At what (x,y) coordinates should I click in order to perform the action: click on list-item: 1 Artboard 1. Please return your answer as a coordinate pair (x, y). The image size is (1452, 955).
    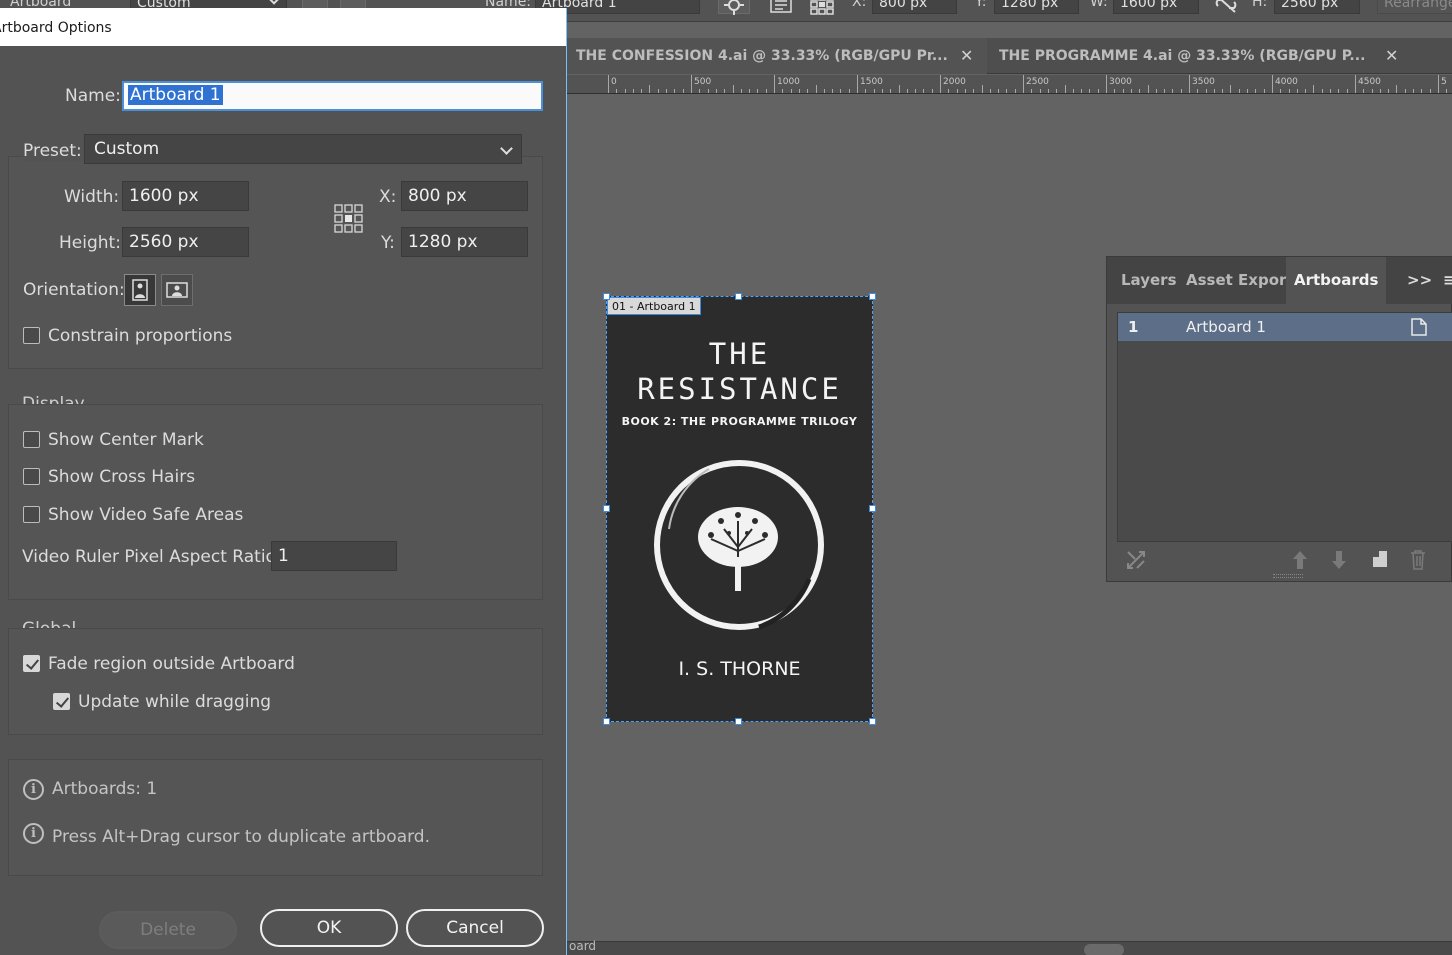
    Looking at the image, I should click on (1285, 327).